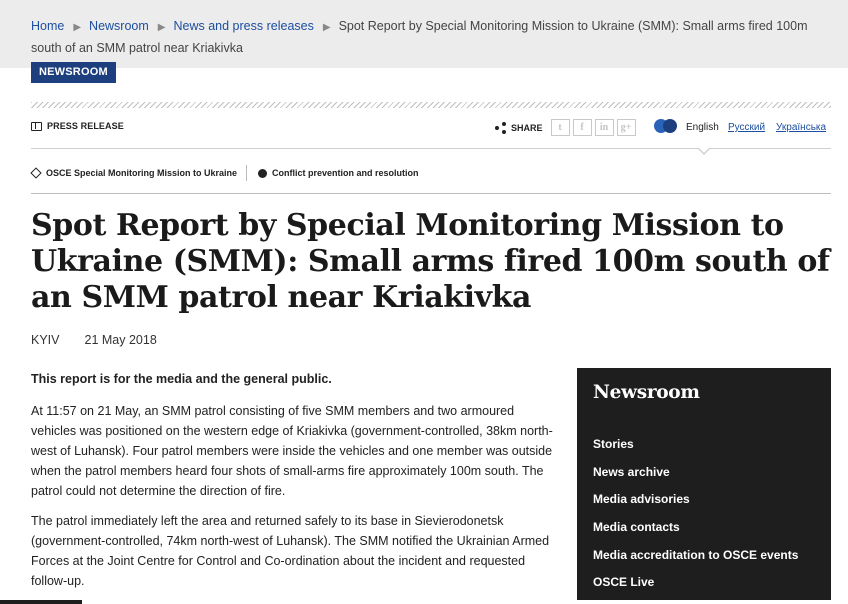 This screenshot has height=604, width=848. I want to click on sidebar-item-osce-live: OSCE Live, so click(695, 586).